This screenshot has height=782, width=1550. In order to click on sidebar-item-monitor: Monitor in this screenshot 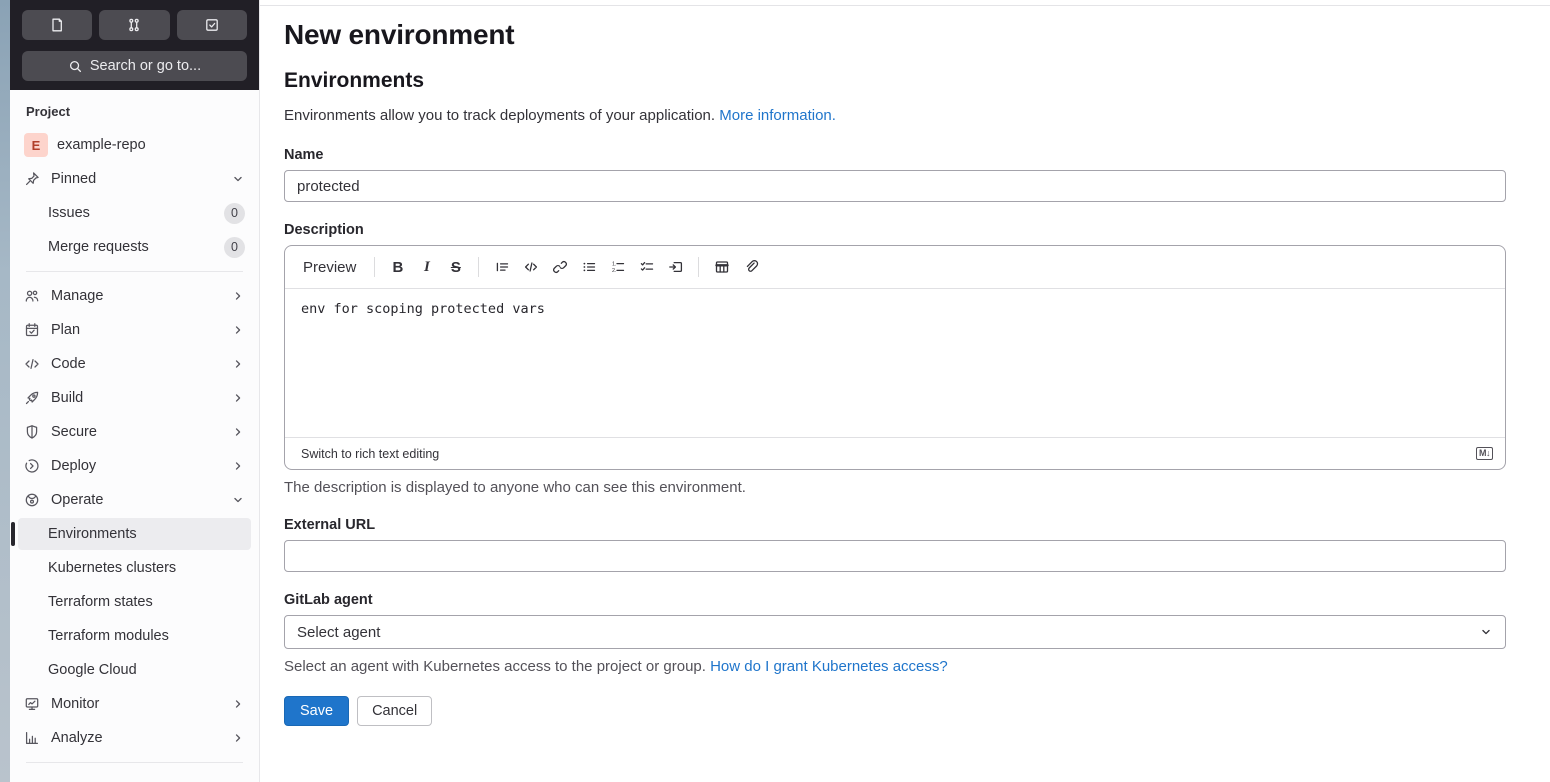, I will do `click(134, 704)`.